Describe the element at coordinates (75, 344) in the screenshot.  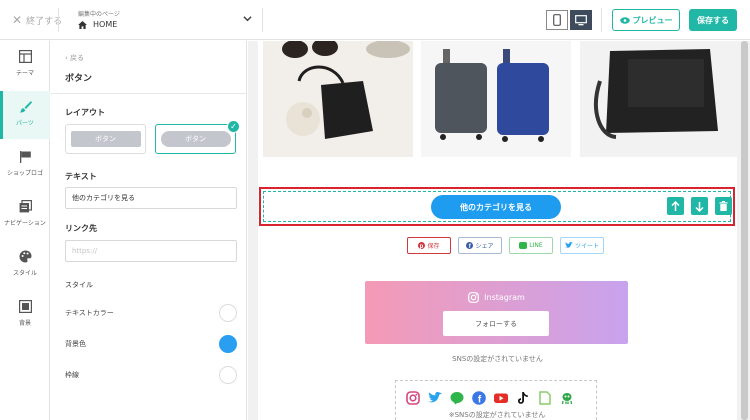
I see `style-row-label: 背景色` at that location.